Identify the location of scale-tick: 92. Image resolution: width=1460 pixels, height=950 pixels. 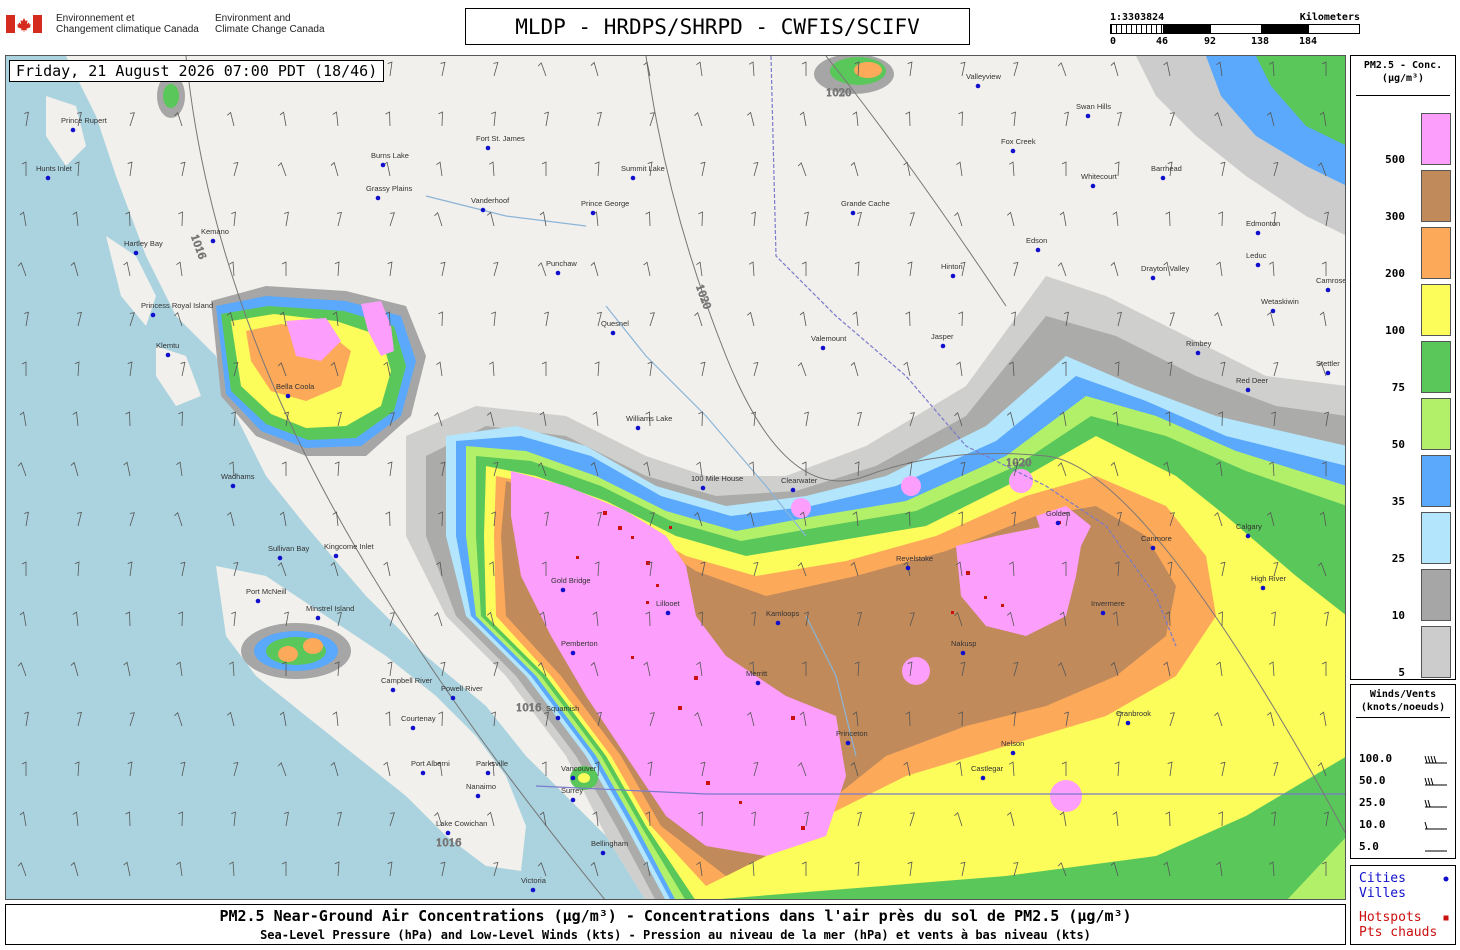
(1210, 41).